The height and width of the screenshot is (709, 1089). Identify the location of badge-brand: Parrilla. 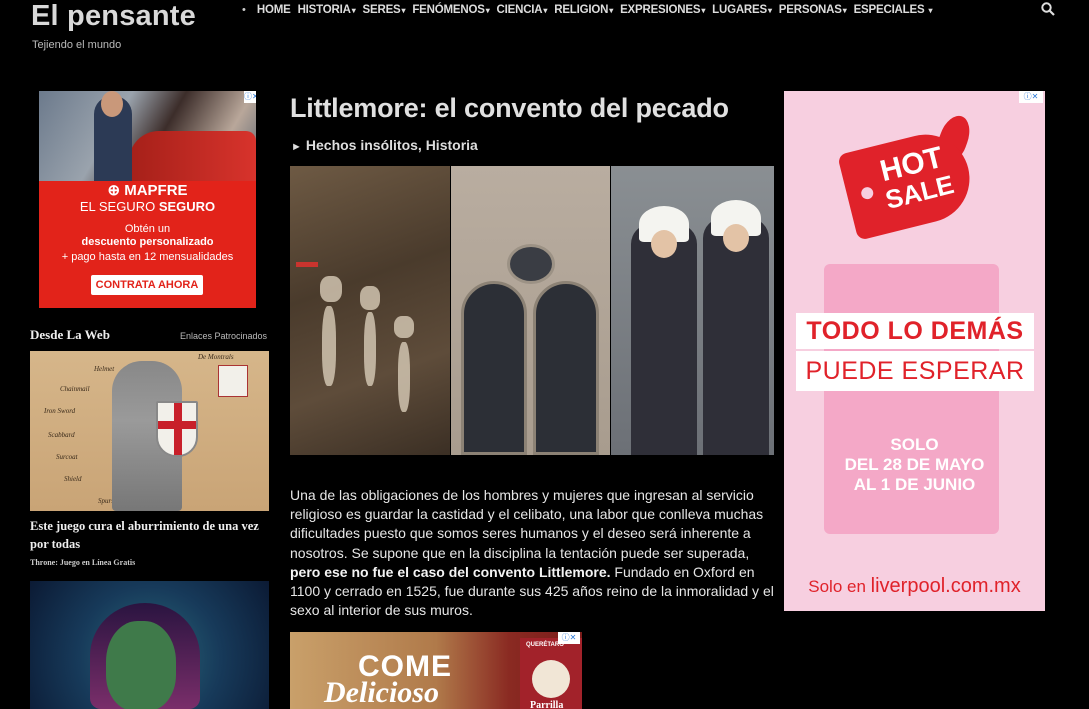
(547, 704).